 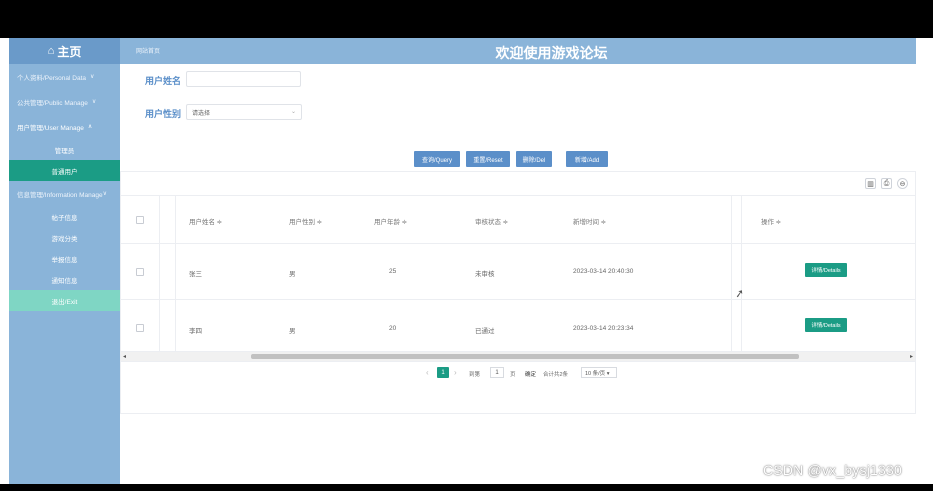 I want to click on sidebar-item-label: 用户管理/User Manage, so click(x=50, y=128).